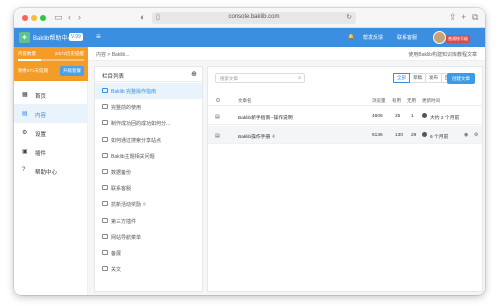 The width and height of the screenshot is (499, 306). I want to click on sidebar-item-label: 设置, so click(41, 135).